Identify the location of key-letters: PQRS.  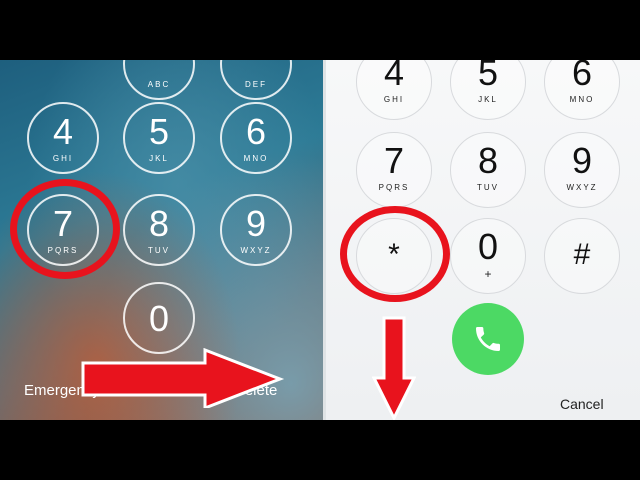
(394, 187).